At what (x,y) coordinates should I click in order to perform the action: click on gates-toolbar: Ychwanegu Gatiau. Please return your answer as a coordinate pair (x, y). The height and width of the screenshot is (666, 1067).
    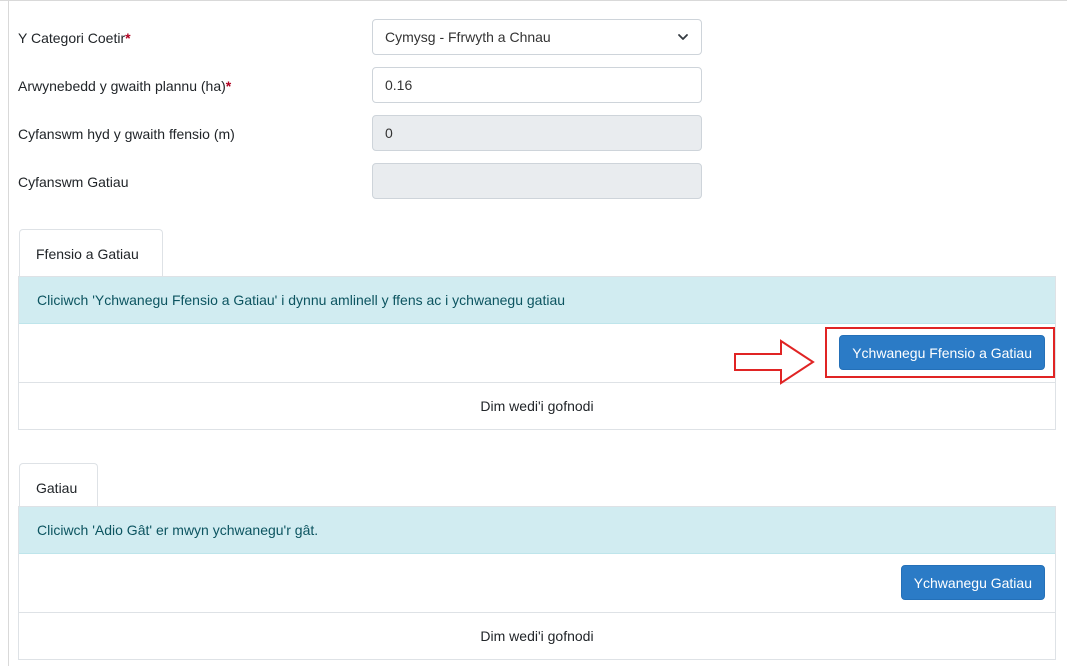
    Looking at the image, I should click on (537, 583).